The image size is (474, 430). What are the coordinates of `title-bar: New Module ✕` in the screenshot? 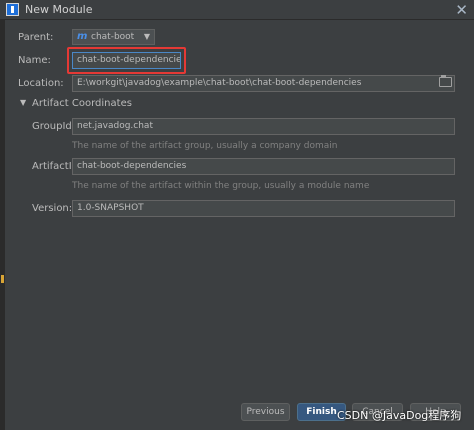 It's located at (237, 10).